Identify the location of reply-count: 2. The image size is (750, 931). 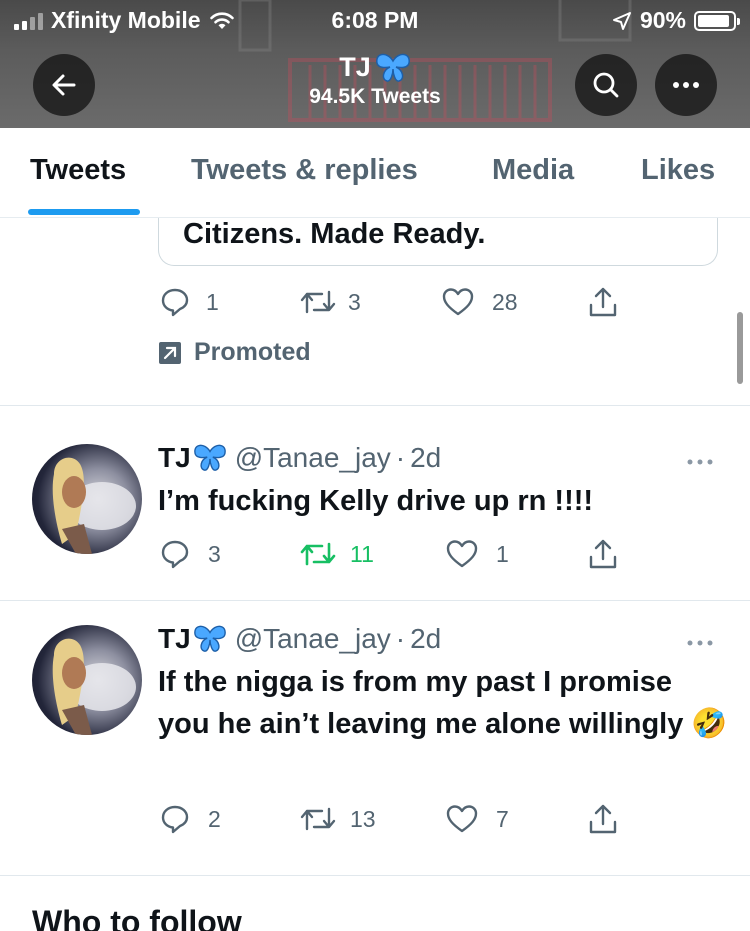
(214, 818).